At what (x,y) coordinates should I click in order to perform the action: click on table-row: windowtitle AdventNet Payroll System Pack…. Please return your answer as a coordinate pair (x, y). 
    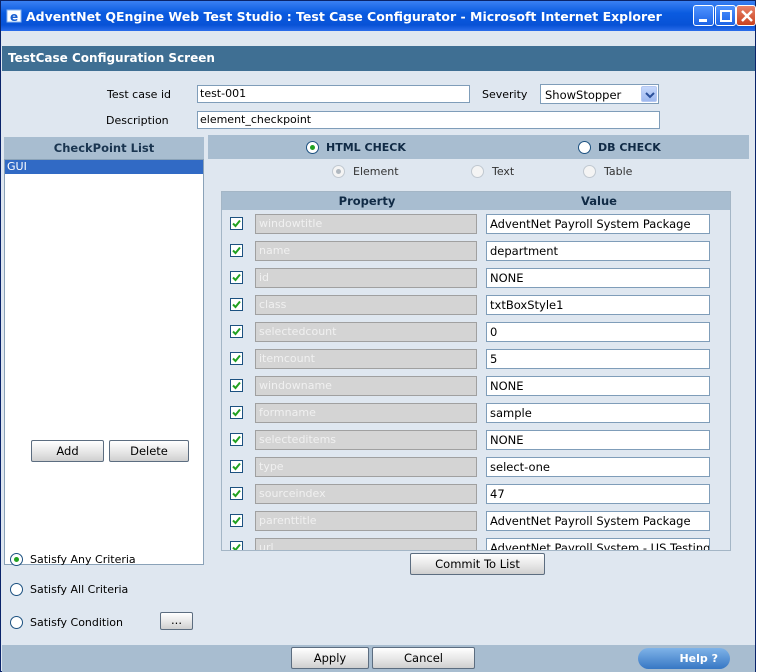
    Looking at the image, I should click on (476, 223).